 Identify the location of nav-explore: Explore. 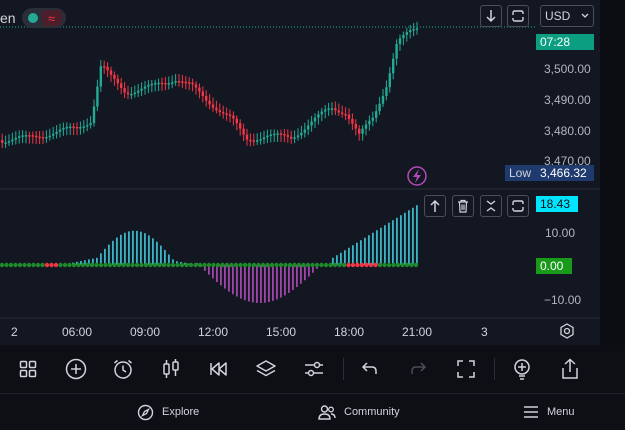
(168, 412).